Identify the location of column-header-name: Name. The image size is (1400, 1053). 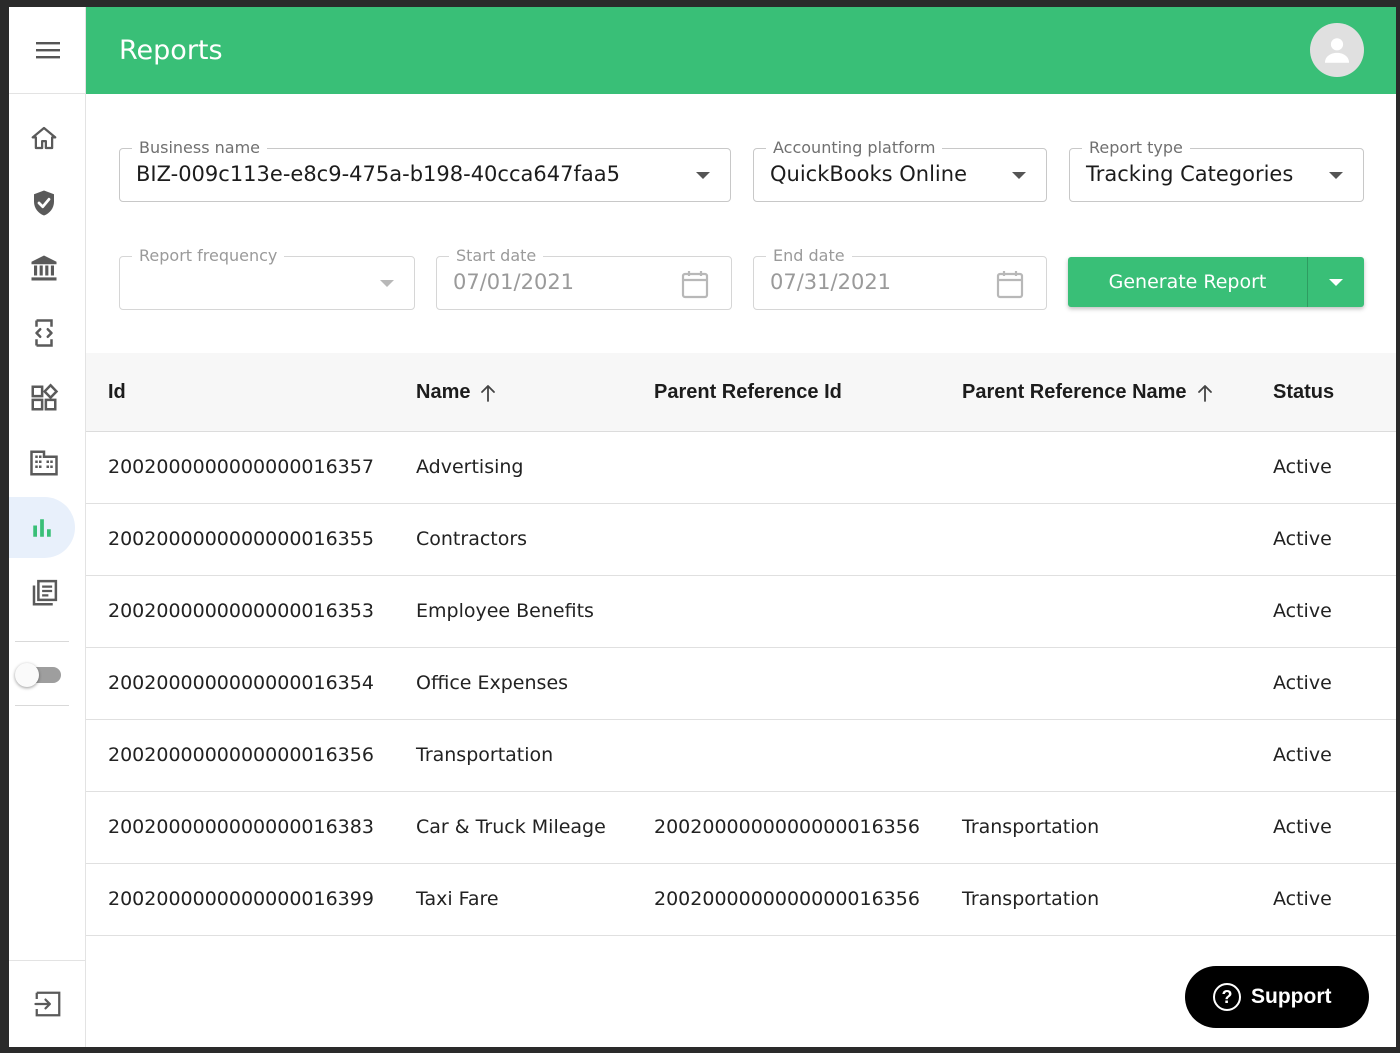
(456, 392).